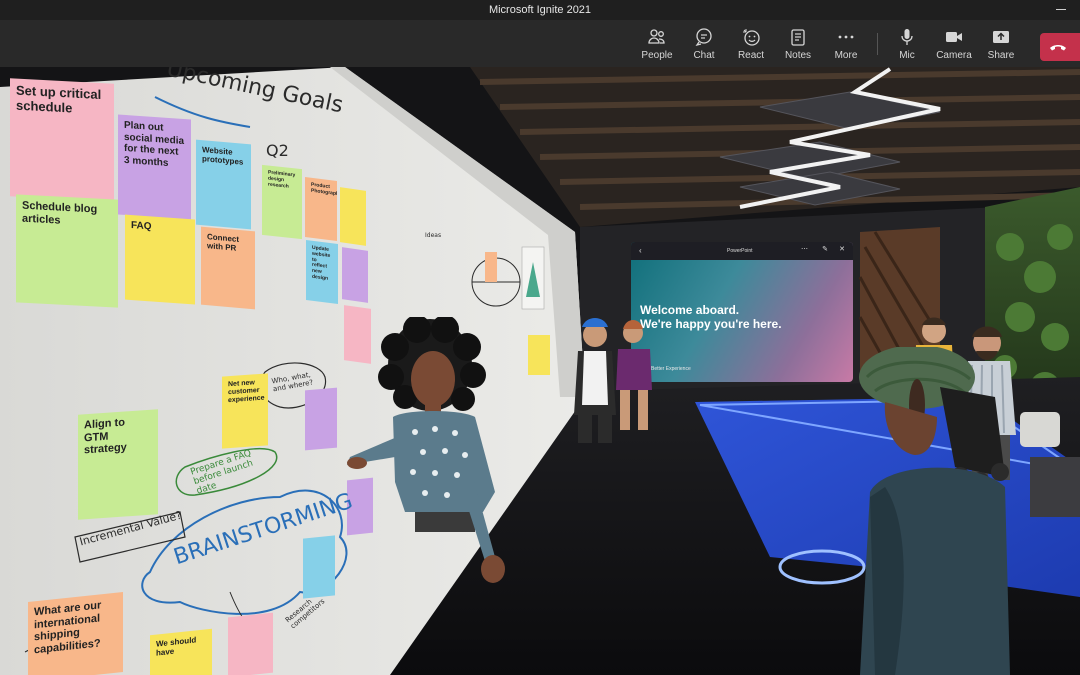  I want to click on camera-label: Camera, so click(954, 55).